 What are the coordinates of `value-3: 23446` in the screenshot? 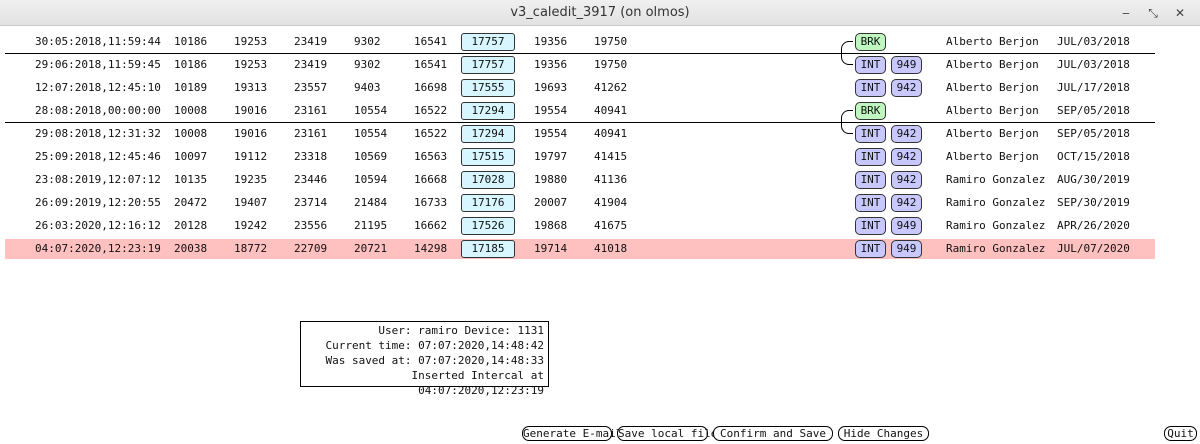 It's located at (311, 179).